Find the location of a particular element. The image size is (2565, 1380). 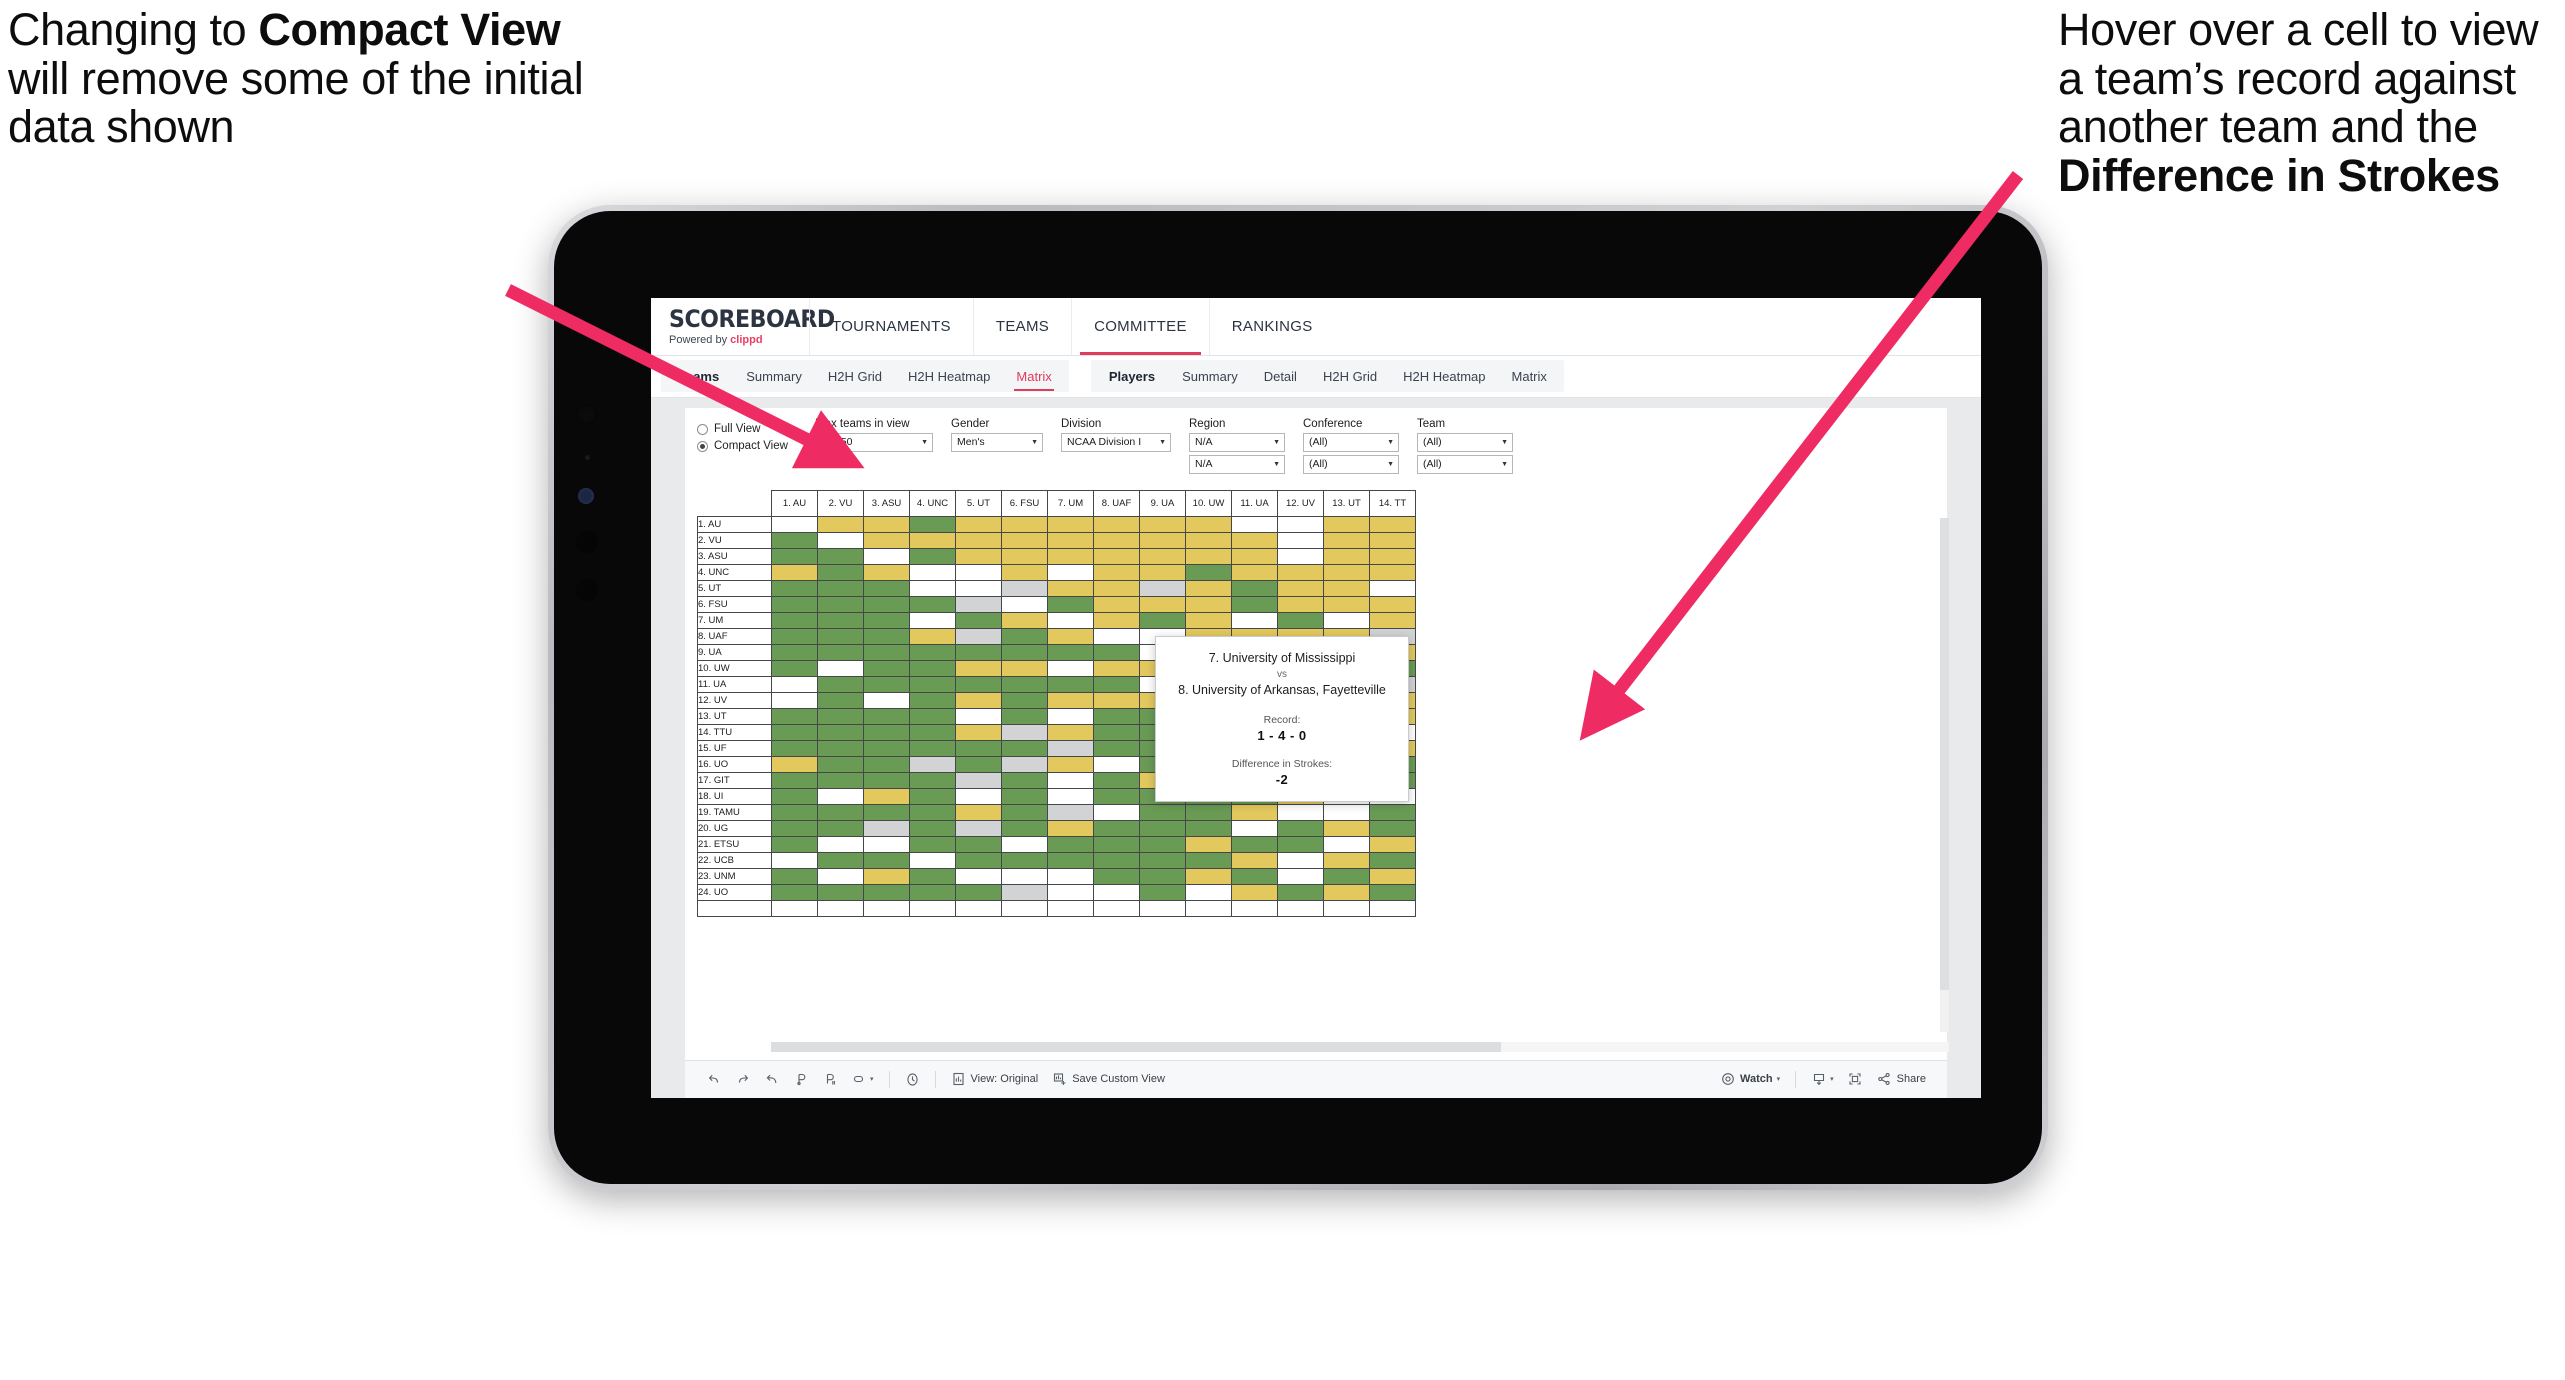

matrix-column-header: 1. AU is located at coordinates (794, 503).